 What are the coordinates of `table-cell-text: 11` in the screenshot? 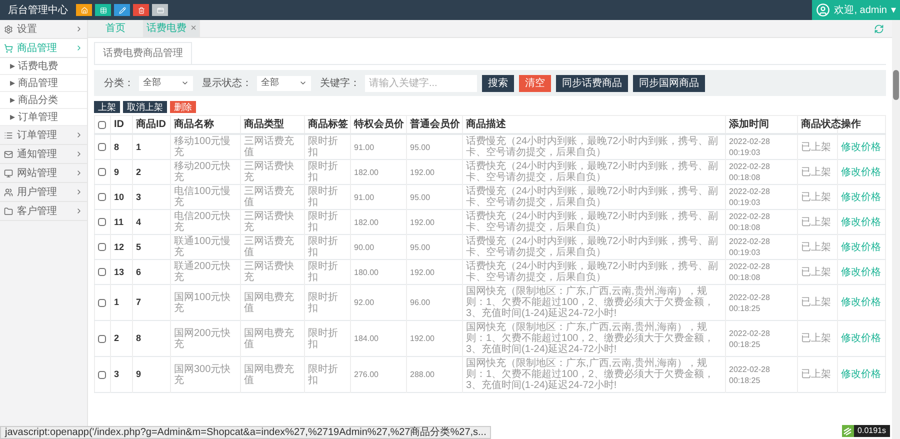 It's located at (119, 222).